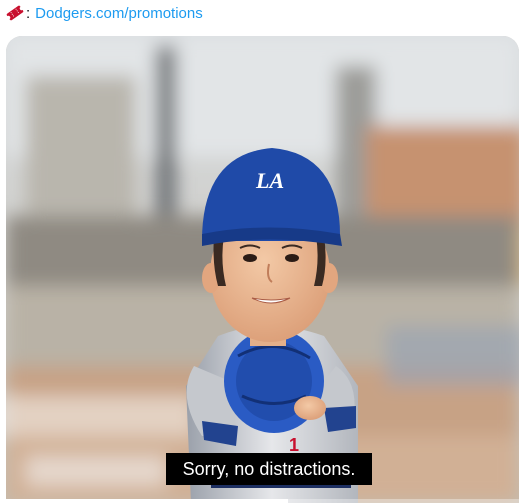 The image size is (520, 503). I want to click on promotions-link: Dodgers.com/promotions, so click(119, 13).